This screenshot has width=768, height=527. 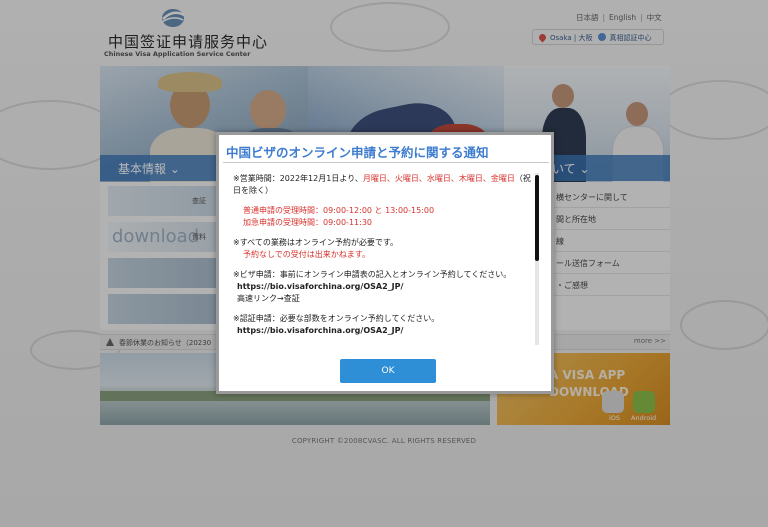 I want to click on scroll-thumb, so click(x=537, y=218).